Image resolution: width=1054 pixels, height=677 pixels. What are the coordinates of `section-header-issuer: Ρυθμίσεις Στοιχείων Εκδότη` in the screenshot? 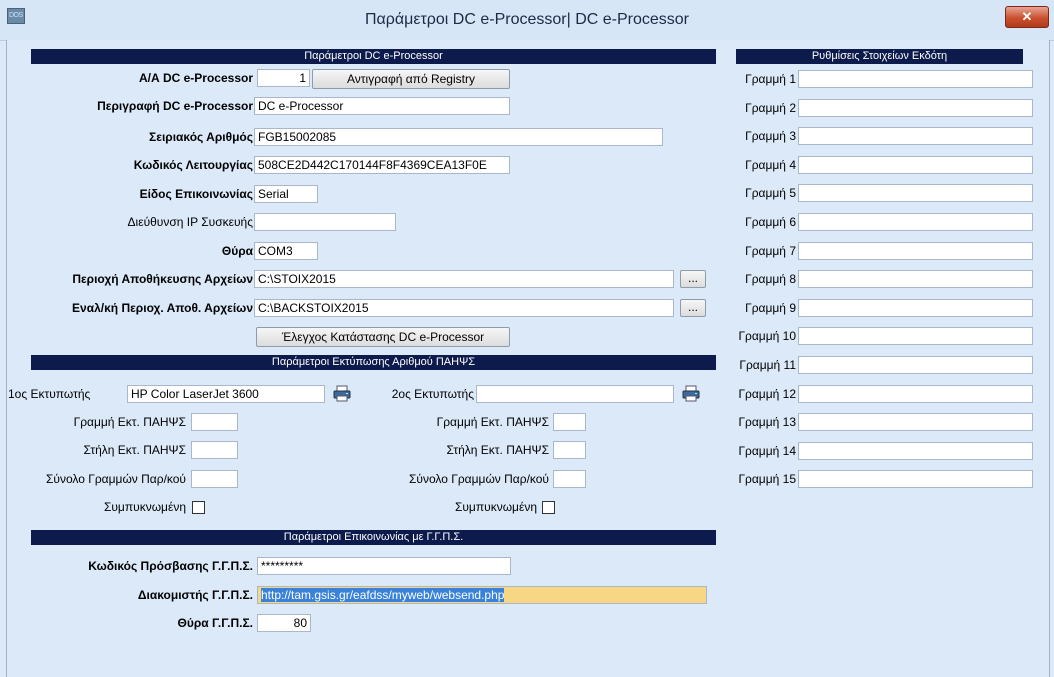 It's located at (879, 56).